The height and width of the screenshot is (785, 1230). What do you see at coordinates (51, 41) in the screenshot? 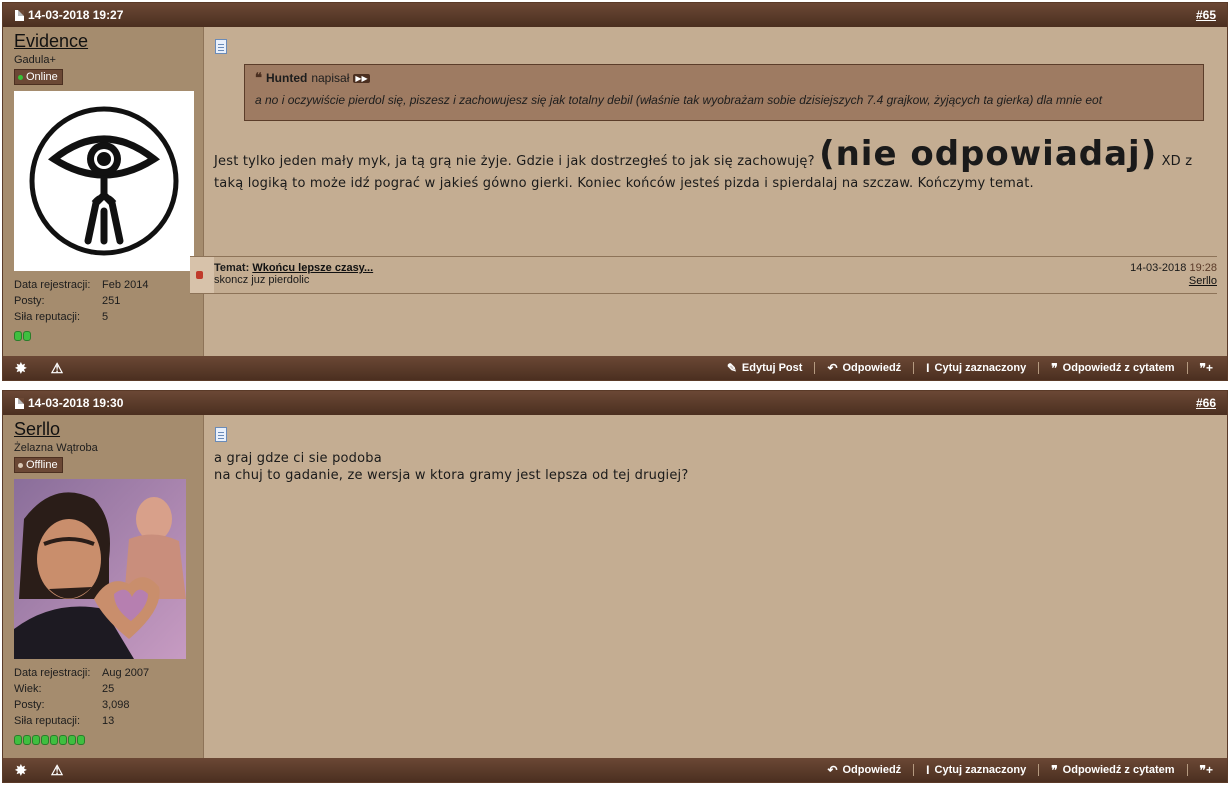
I see `username-link: Evidence` at bounding box center [51, 41].